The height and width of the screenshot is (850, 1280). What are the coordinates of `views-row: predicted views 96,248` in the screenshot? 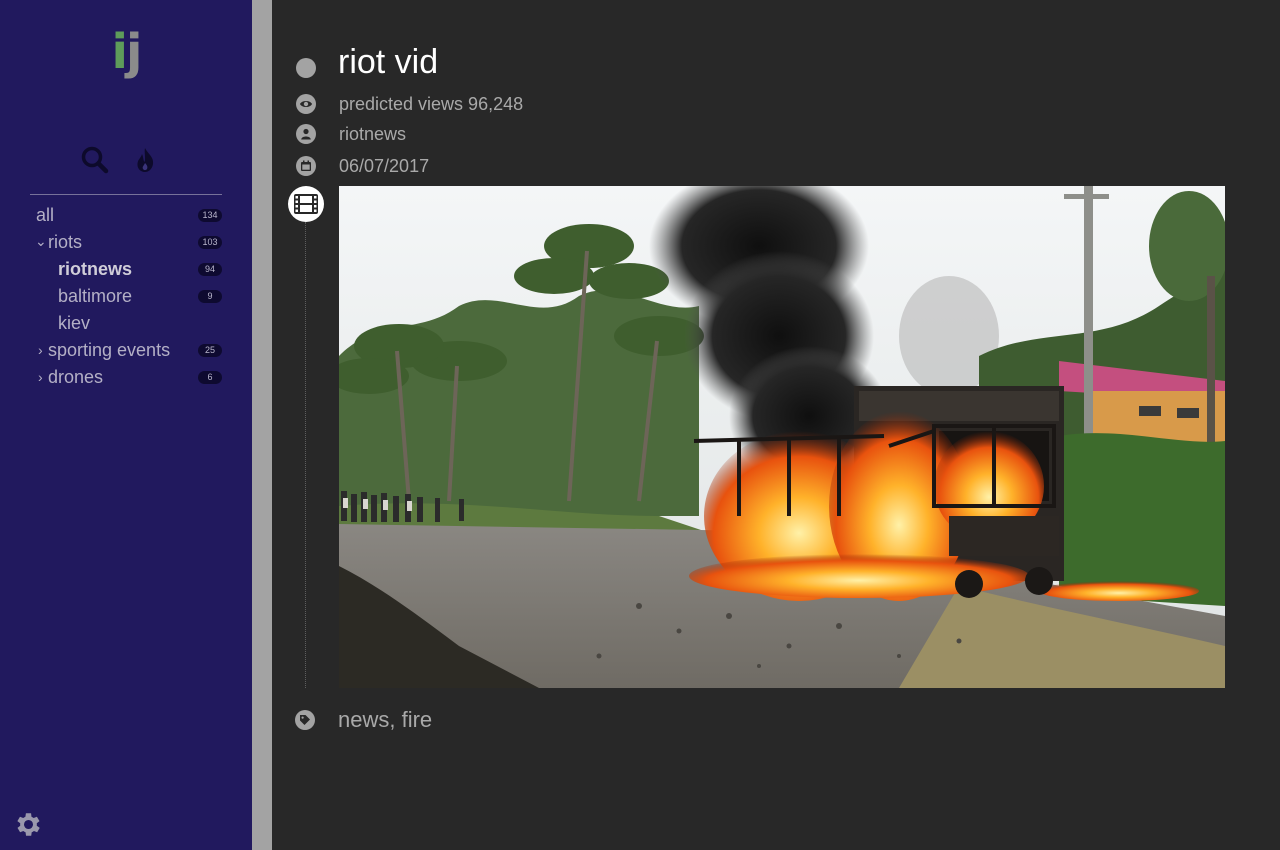 It's located at (409, 104).